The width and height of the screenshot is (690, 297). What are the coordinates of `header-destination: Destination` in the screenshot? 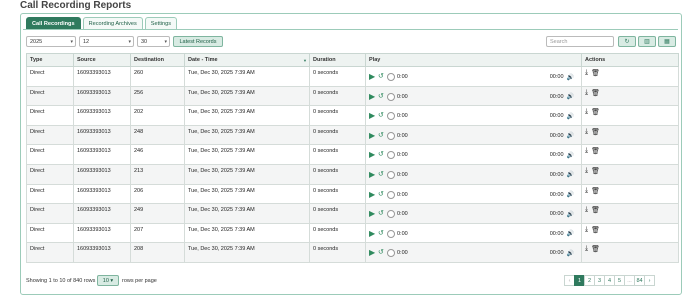 It's located at (157, 60).